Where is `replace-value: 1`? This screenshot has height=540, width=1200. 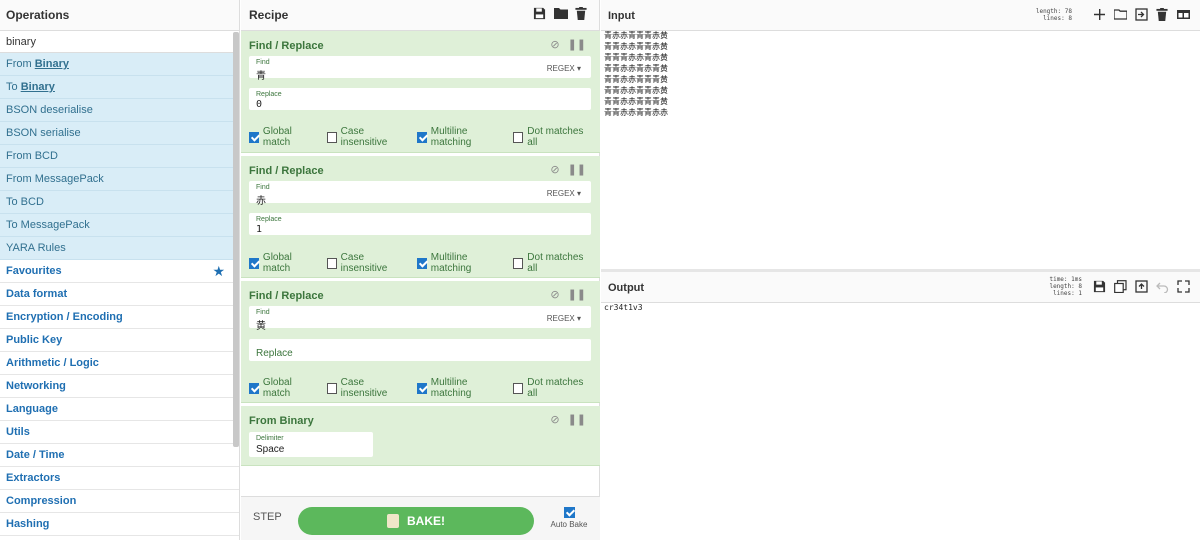 replace-value: 1 is located at coordinates (259, 229).